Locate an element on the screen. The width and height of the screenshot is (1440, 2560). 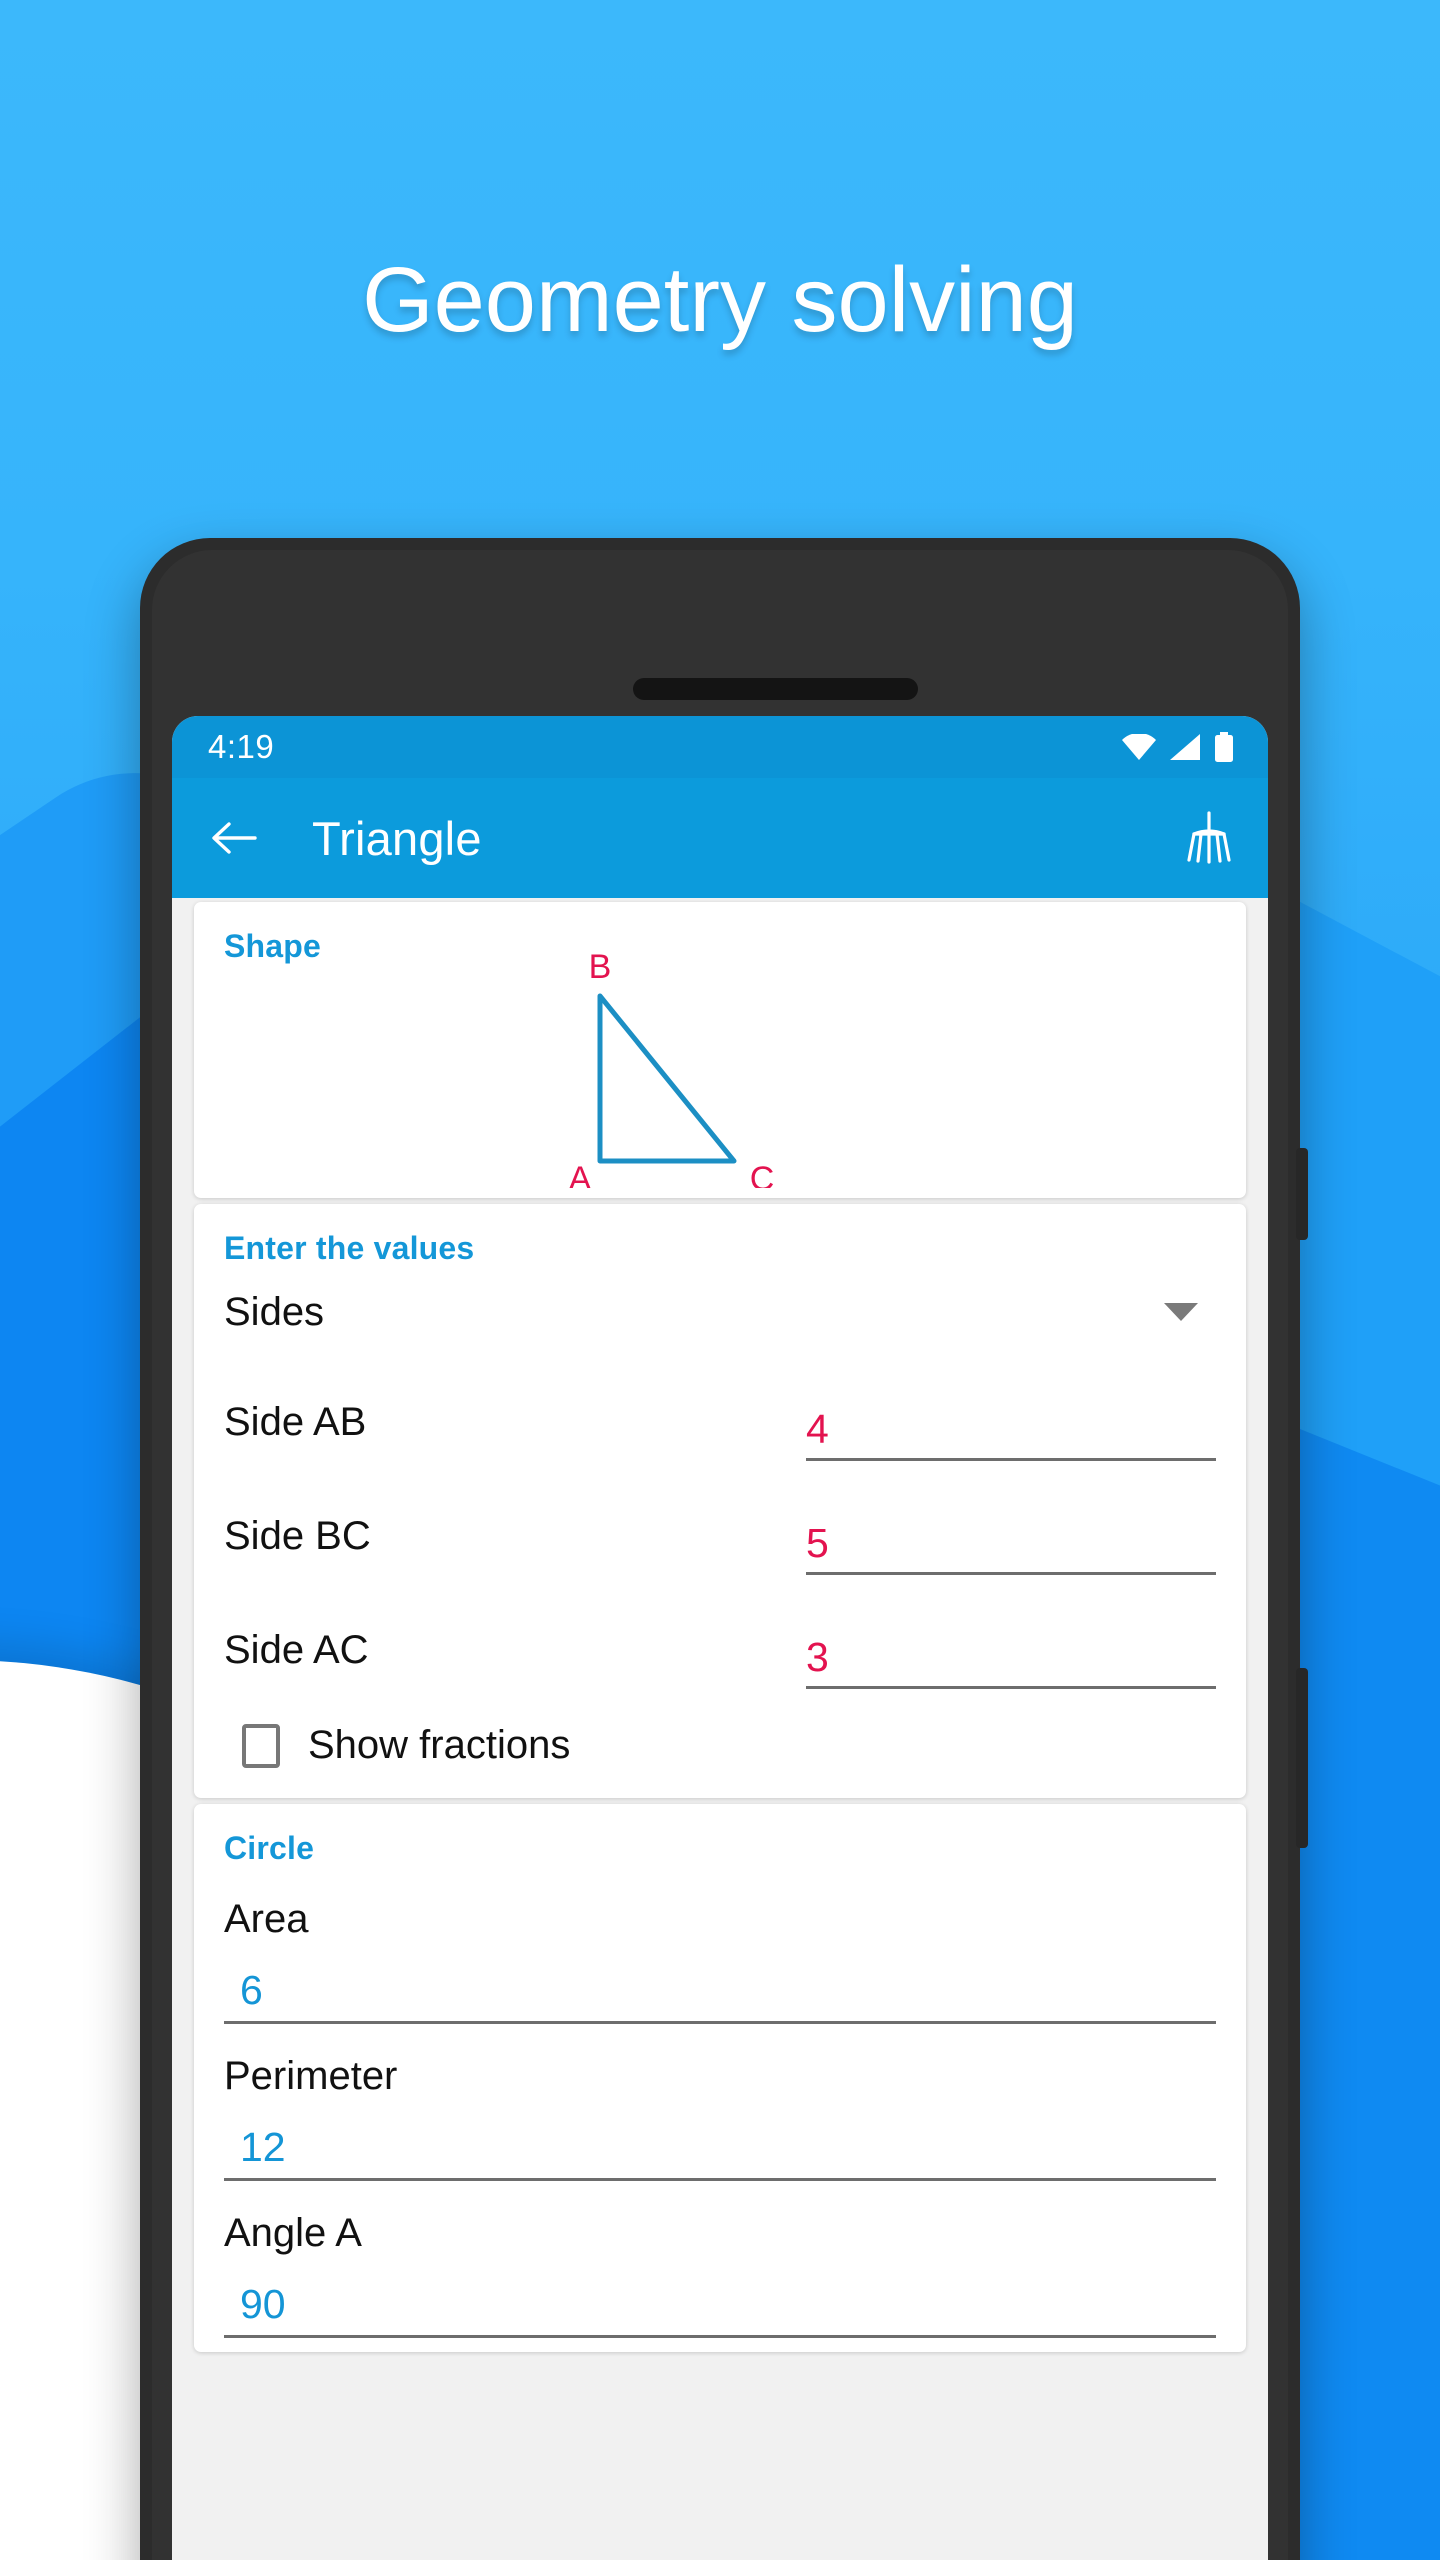
results-card-title: Circle is located at coordinates (269, 1848).